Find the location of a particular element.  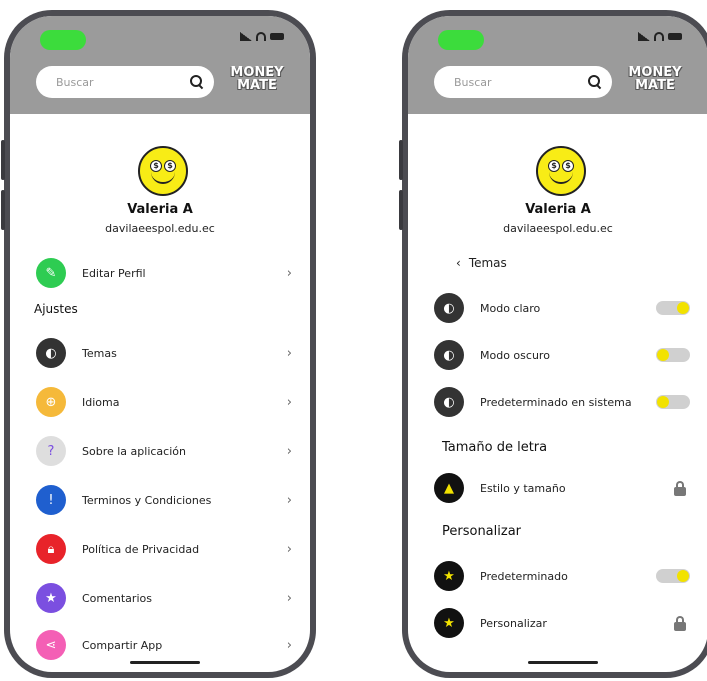

settings-item-label: Temas is located at coordinates (99, 353).